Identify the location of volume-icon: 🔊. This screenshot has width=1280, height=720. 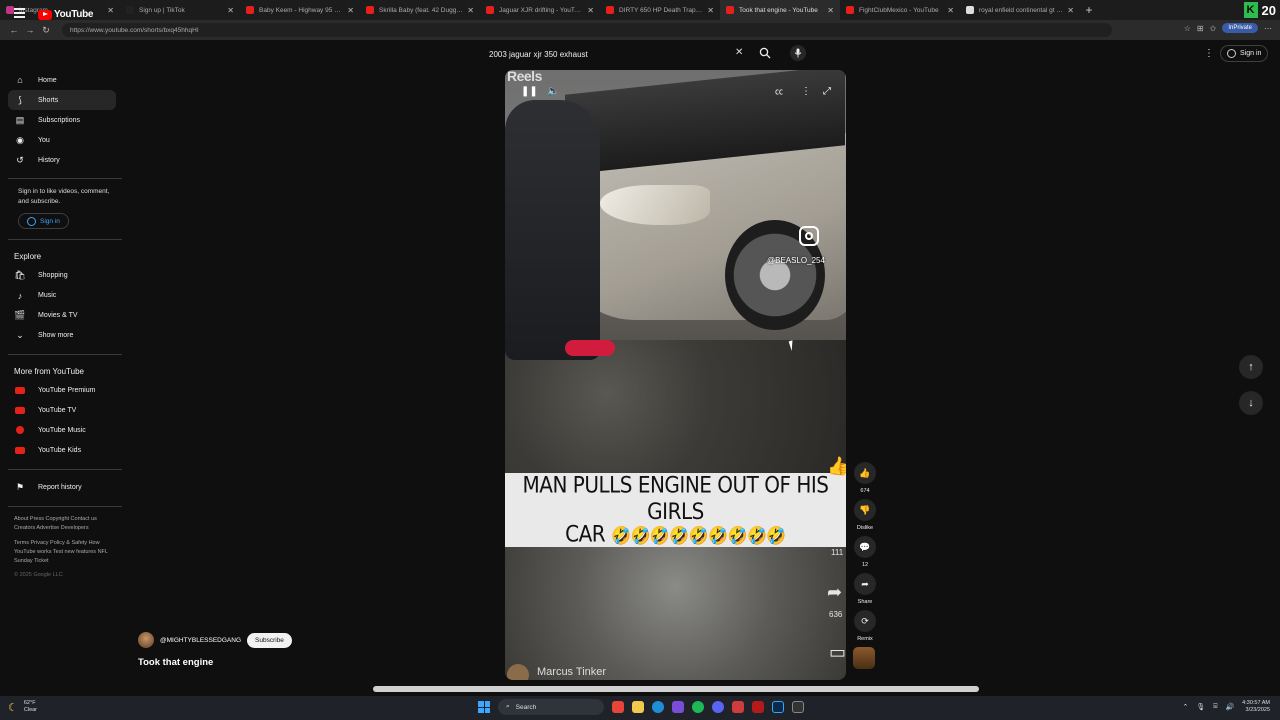
(1229, 707).